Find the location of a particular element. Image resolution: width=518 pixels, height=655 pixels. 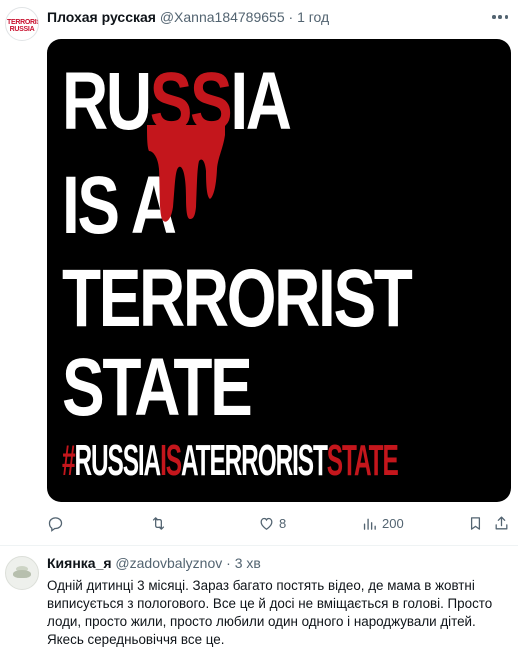

avatar-image-shape is located at coordinates (22, 574).